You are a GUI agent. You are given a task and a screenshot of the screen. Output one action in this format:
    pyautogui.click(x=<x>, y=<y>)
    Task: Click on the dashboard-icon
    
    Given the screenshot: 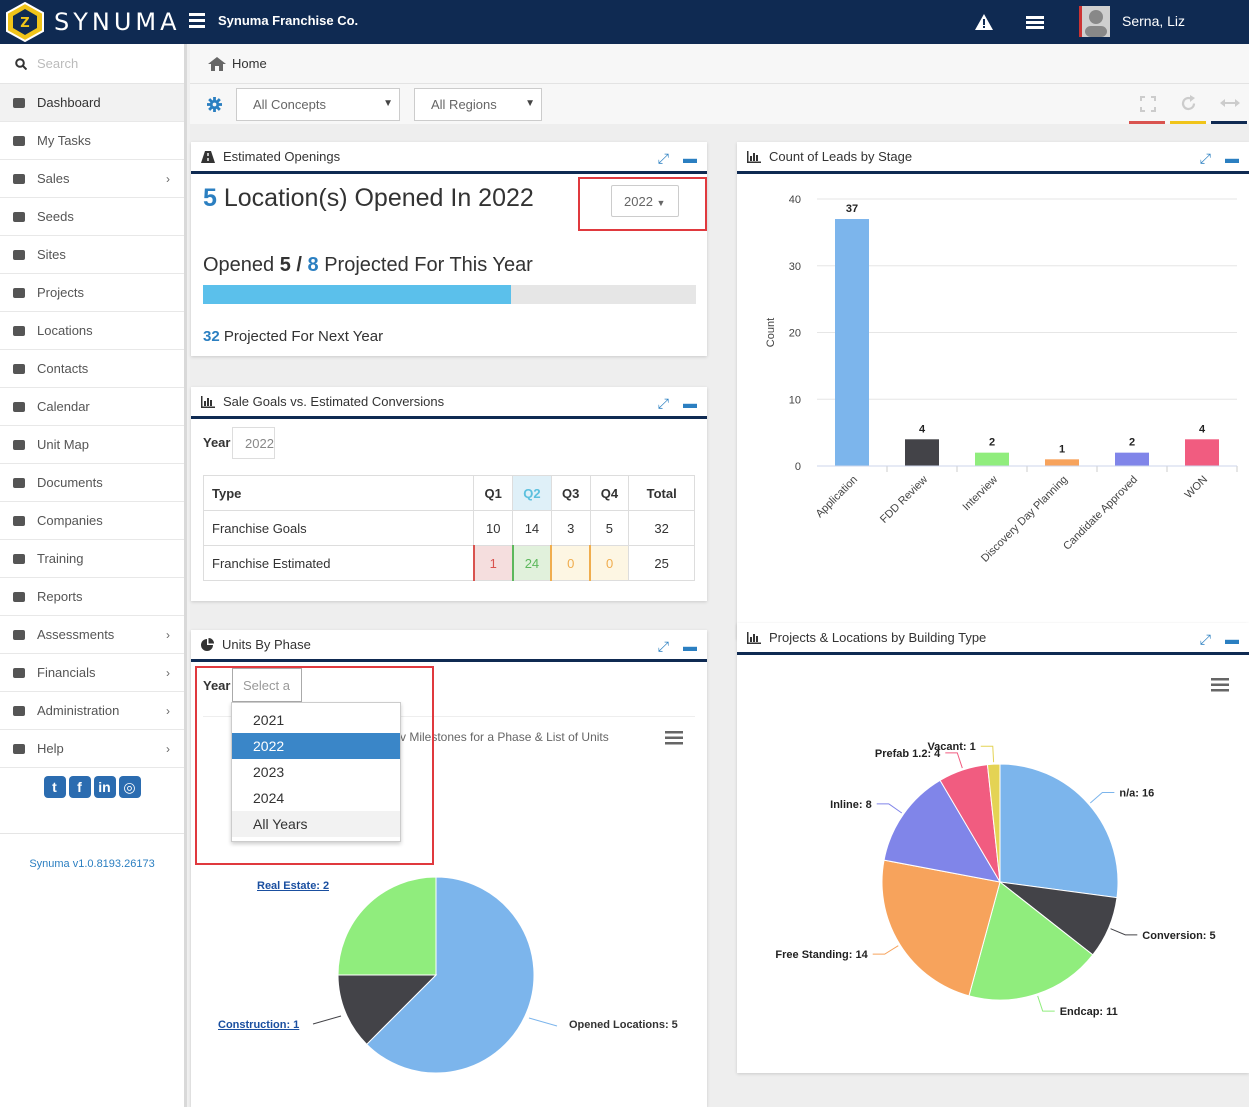 What is the action you would take?
    pyautogui.click(x=19, y=103)
    